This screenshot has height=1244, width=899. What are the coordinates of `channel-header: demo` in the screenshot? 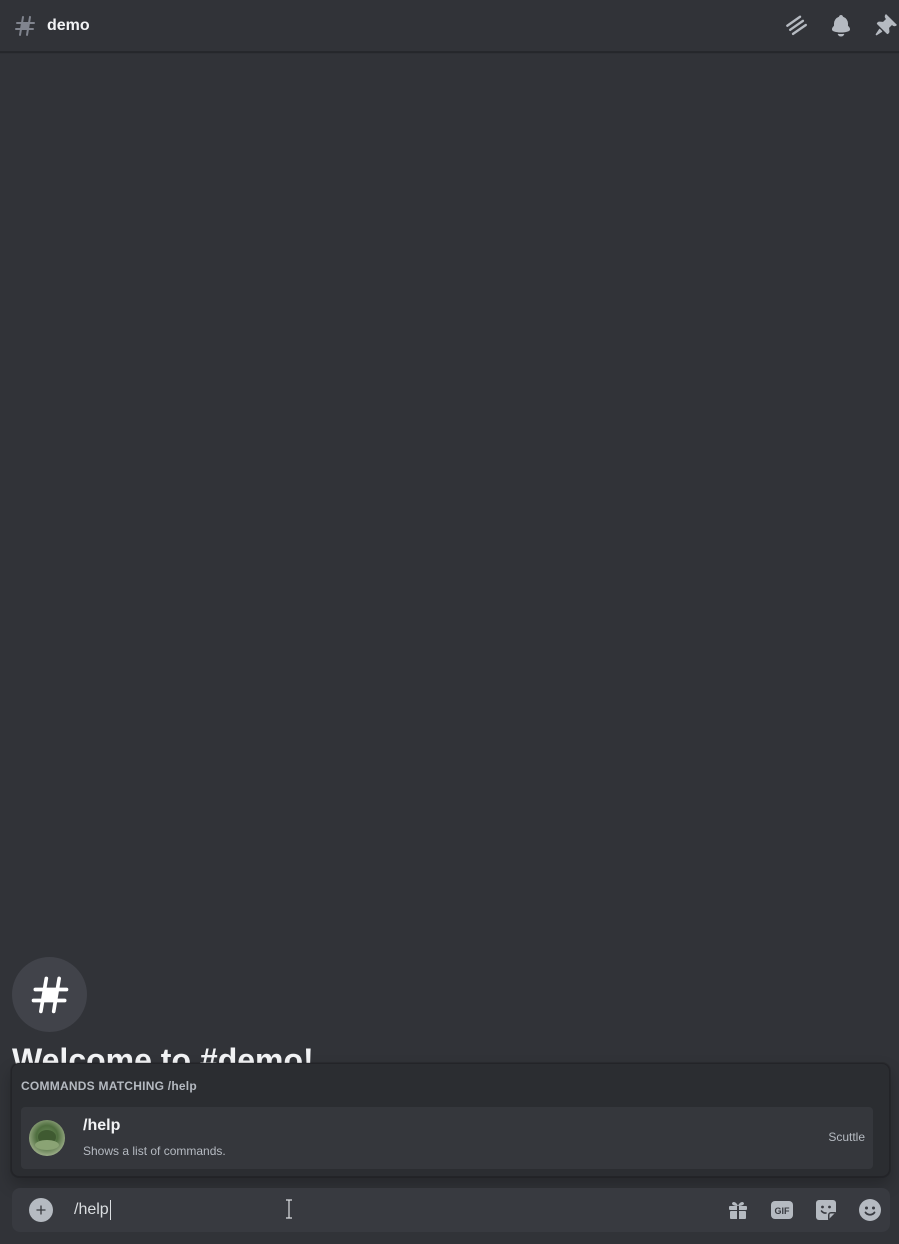 It's located at (449, 26).